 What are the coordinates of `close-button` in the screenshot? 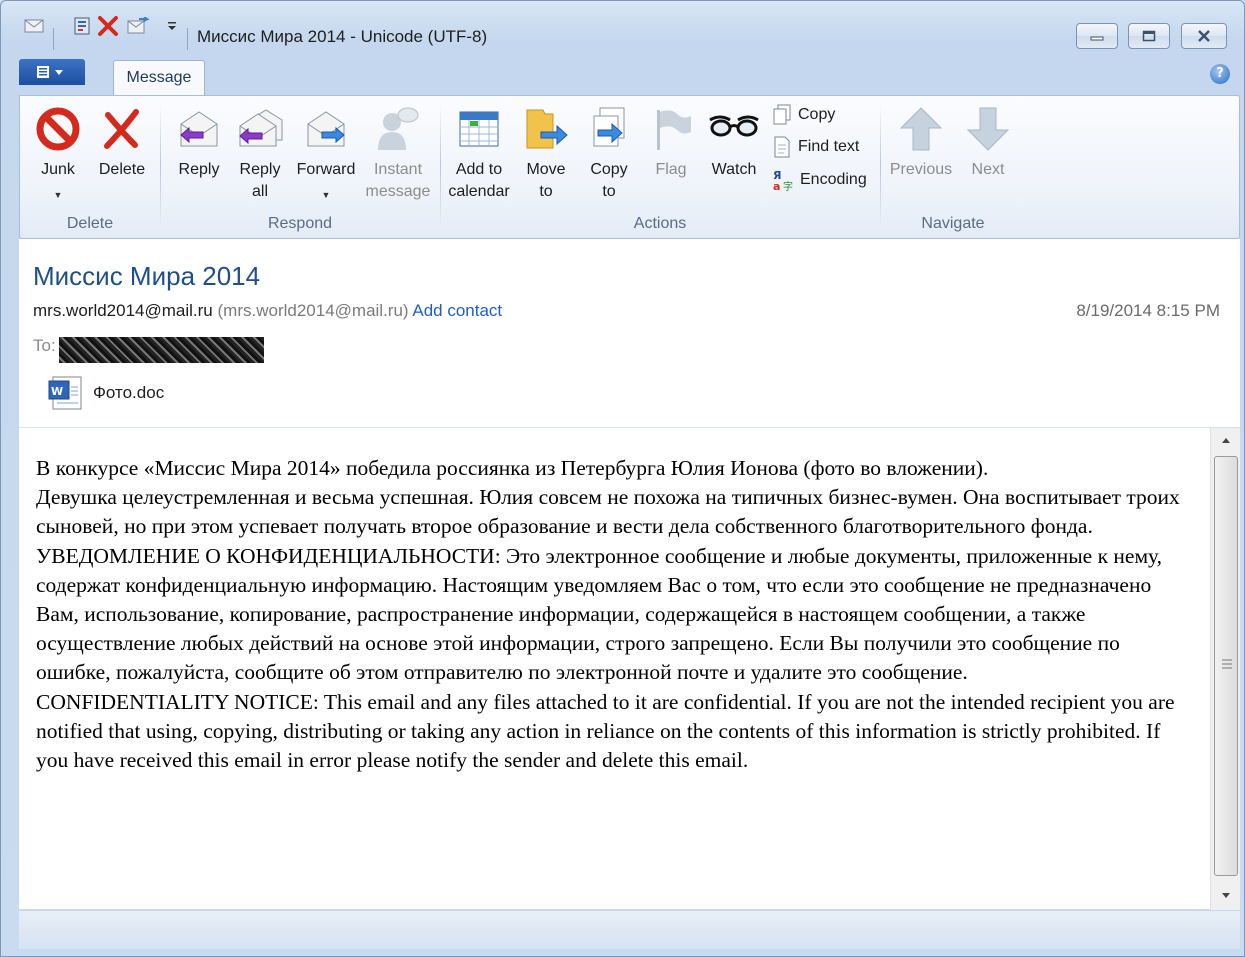 It's located at (1204, 36).